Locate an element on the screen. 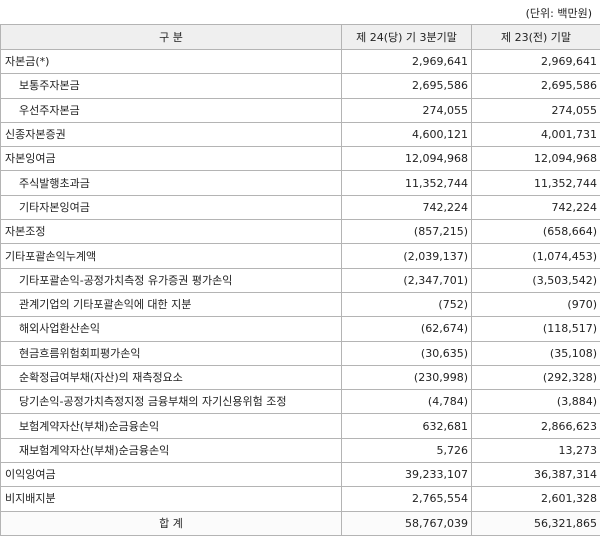  header-current-period: 제 24(당) 기 3분기말 is located at coordinates (407, 37).